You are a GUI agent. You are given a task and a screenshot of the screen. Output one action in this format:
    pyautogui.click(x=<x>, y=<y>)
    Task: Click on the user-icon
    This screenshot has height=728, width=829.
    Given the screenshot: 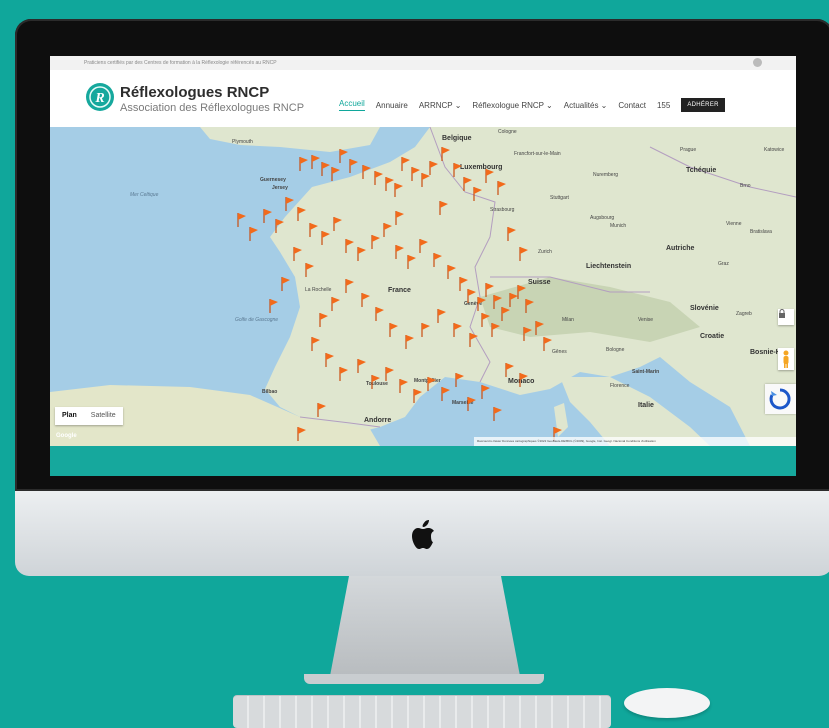 What is the action you would take?
    pyautogui.click(x=757, y=62)
    